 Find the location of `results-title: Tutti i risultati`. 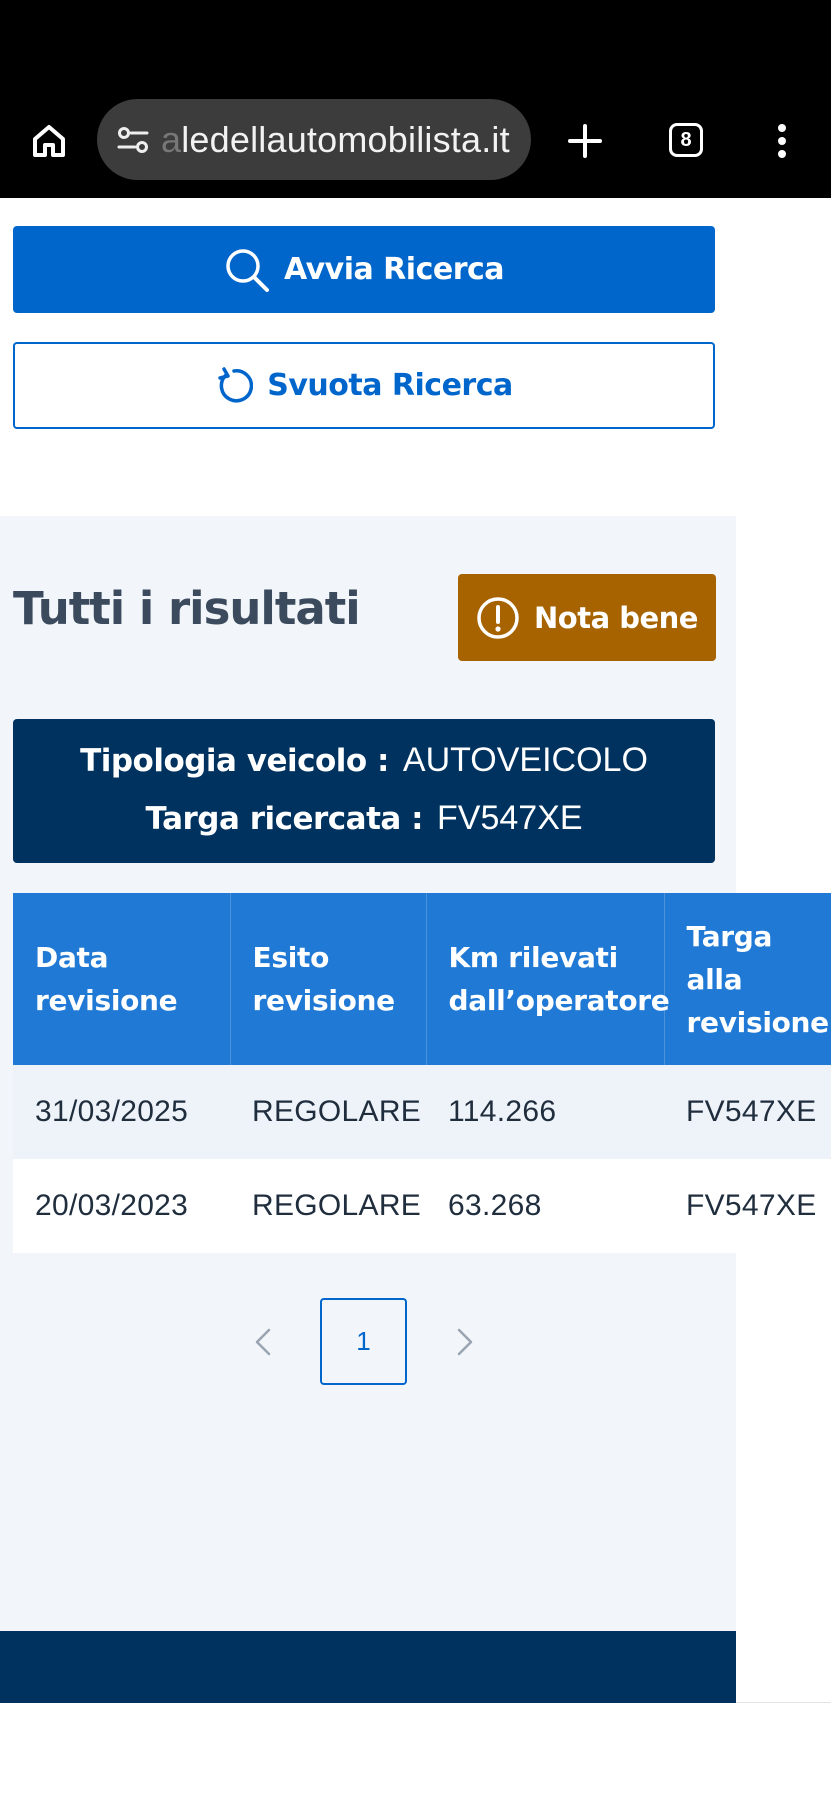

results-title: Tutti i risultati is located at coordinates (187, 608).